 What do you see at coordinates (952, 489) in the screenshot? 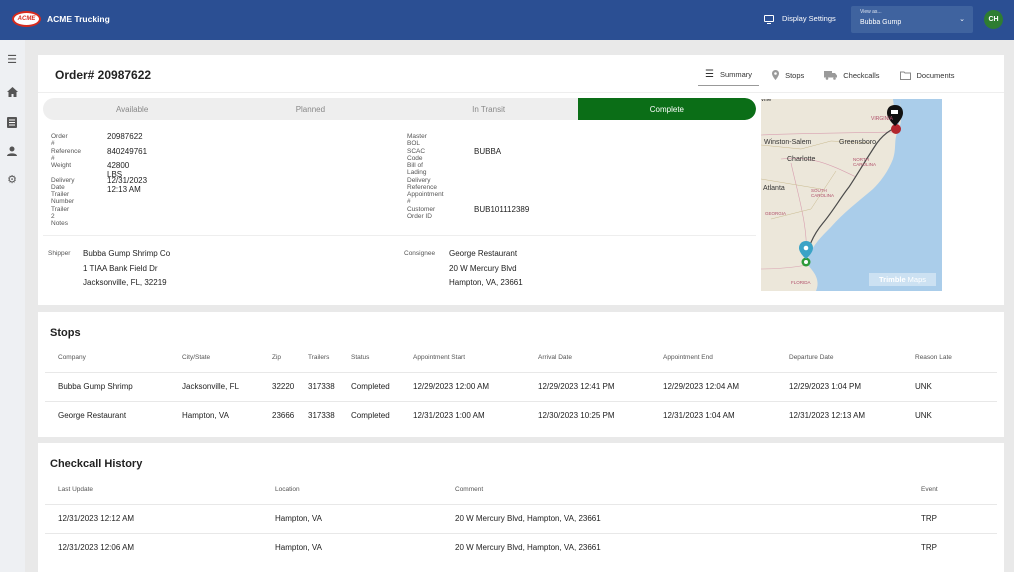
I see `col-event: Event` at bounding box center [952, 489].